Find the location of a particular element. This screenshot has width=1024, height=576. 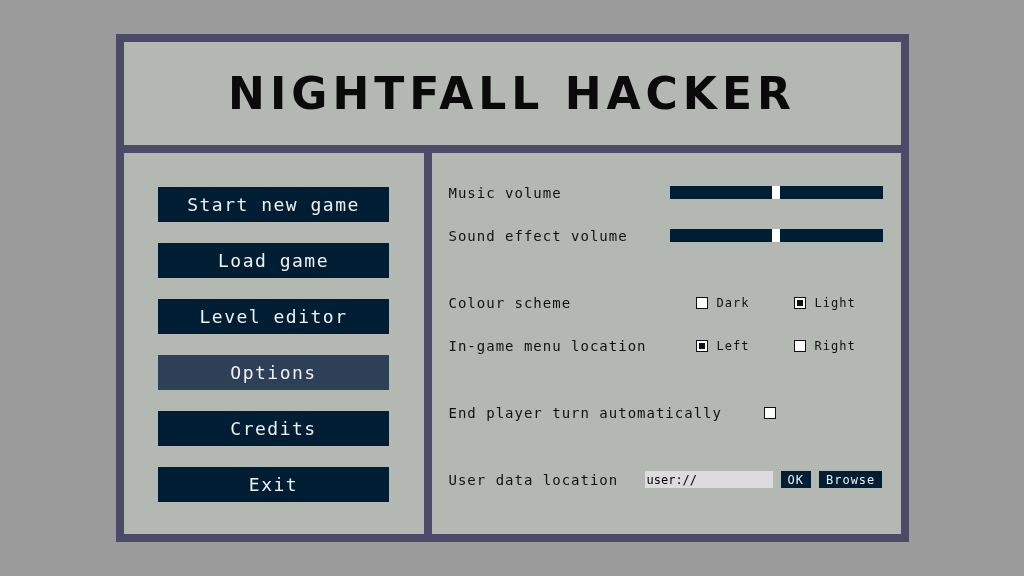

option-label: End player turn automatically is located at coordinates (585, 412).